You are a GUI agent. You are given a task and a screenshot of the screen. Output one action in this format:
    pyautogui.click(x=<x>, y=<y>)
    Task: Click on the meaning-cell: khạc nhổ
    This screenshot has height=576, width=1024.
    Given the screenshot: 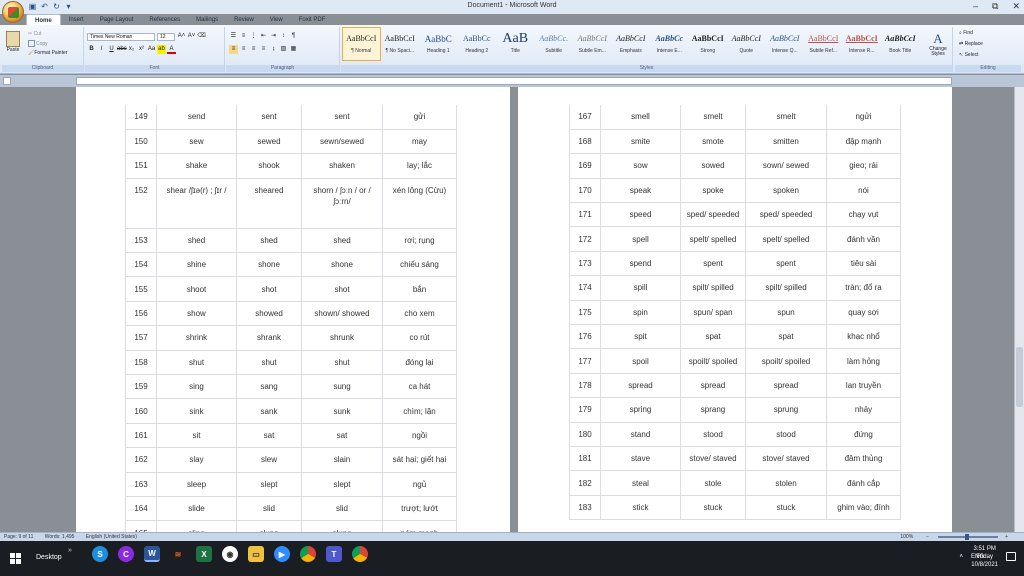 What is the action you would take?
    pyautogui.click(x=863, y=337)
    